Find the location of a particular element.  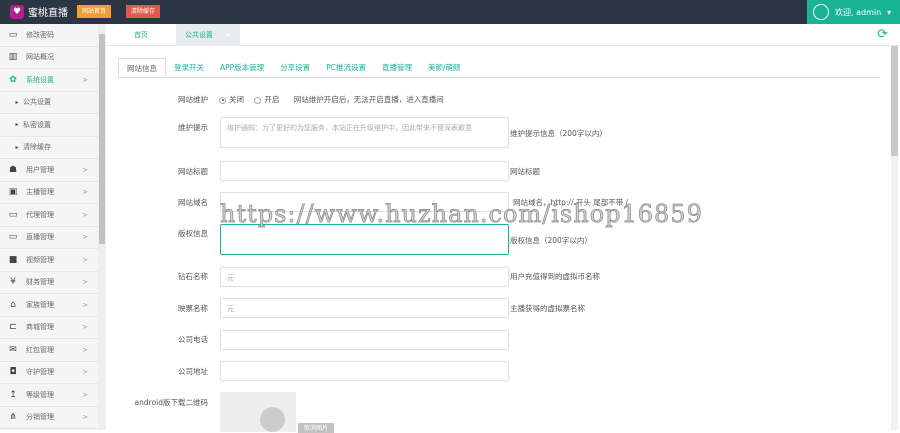

user-greeting: 欢迎, admin is located at coordinates (858, 12).